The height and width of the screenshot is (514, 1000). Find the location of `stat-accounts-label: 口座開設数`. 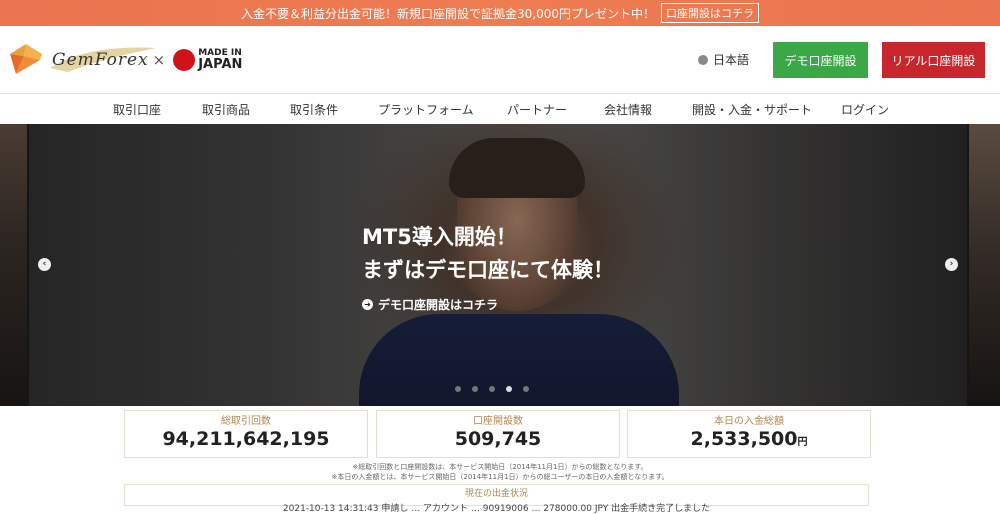

stat-accounts-label: 口座開設数 is located at coordinates (498, 421).